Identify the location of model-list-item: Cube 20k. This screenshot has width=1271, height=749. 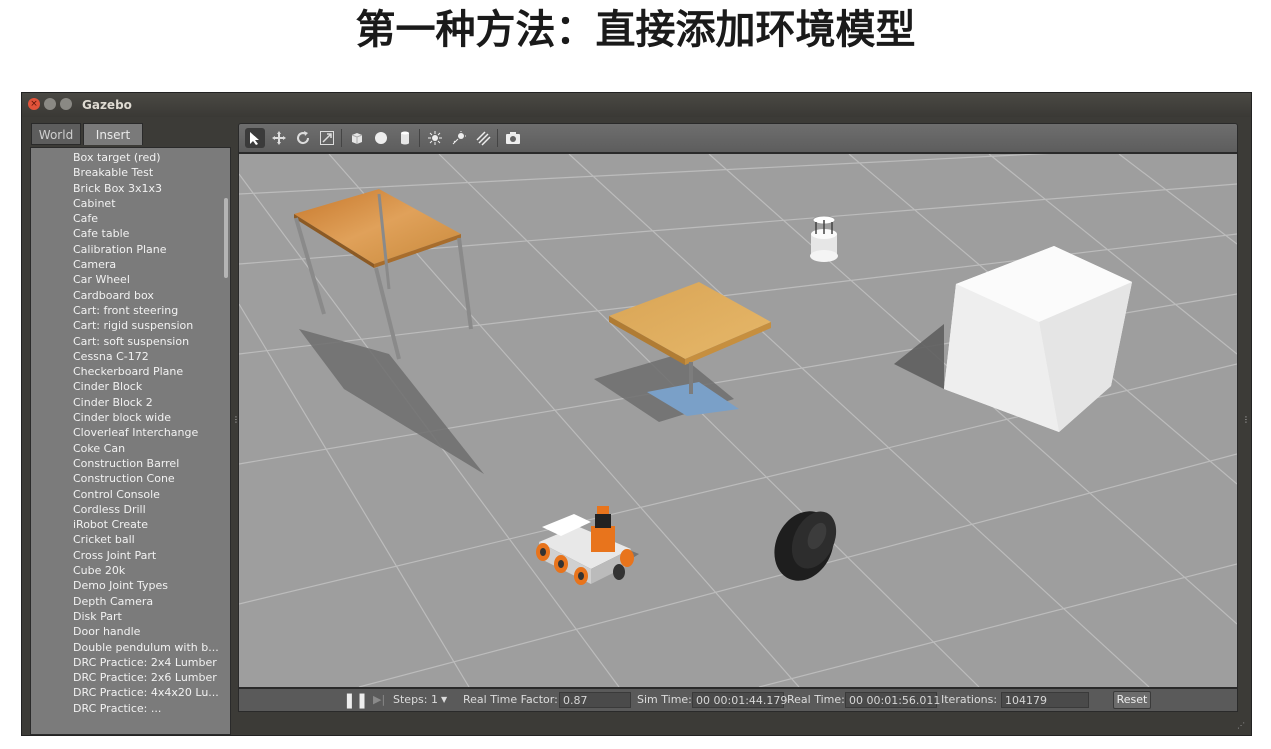
(146, 570).